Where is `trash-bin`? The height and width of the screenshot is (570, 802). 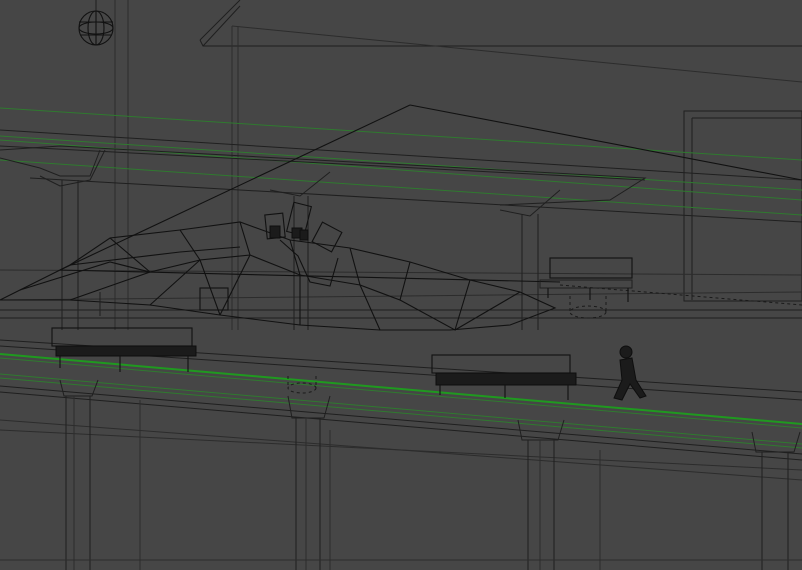 trash-bin is located at coordinates (588, 307).